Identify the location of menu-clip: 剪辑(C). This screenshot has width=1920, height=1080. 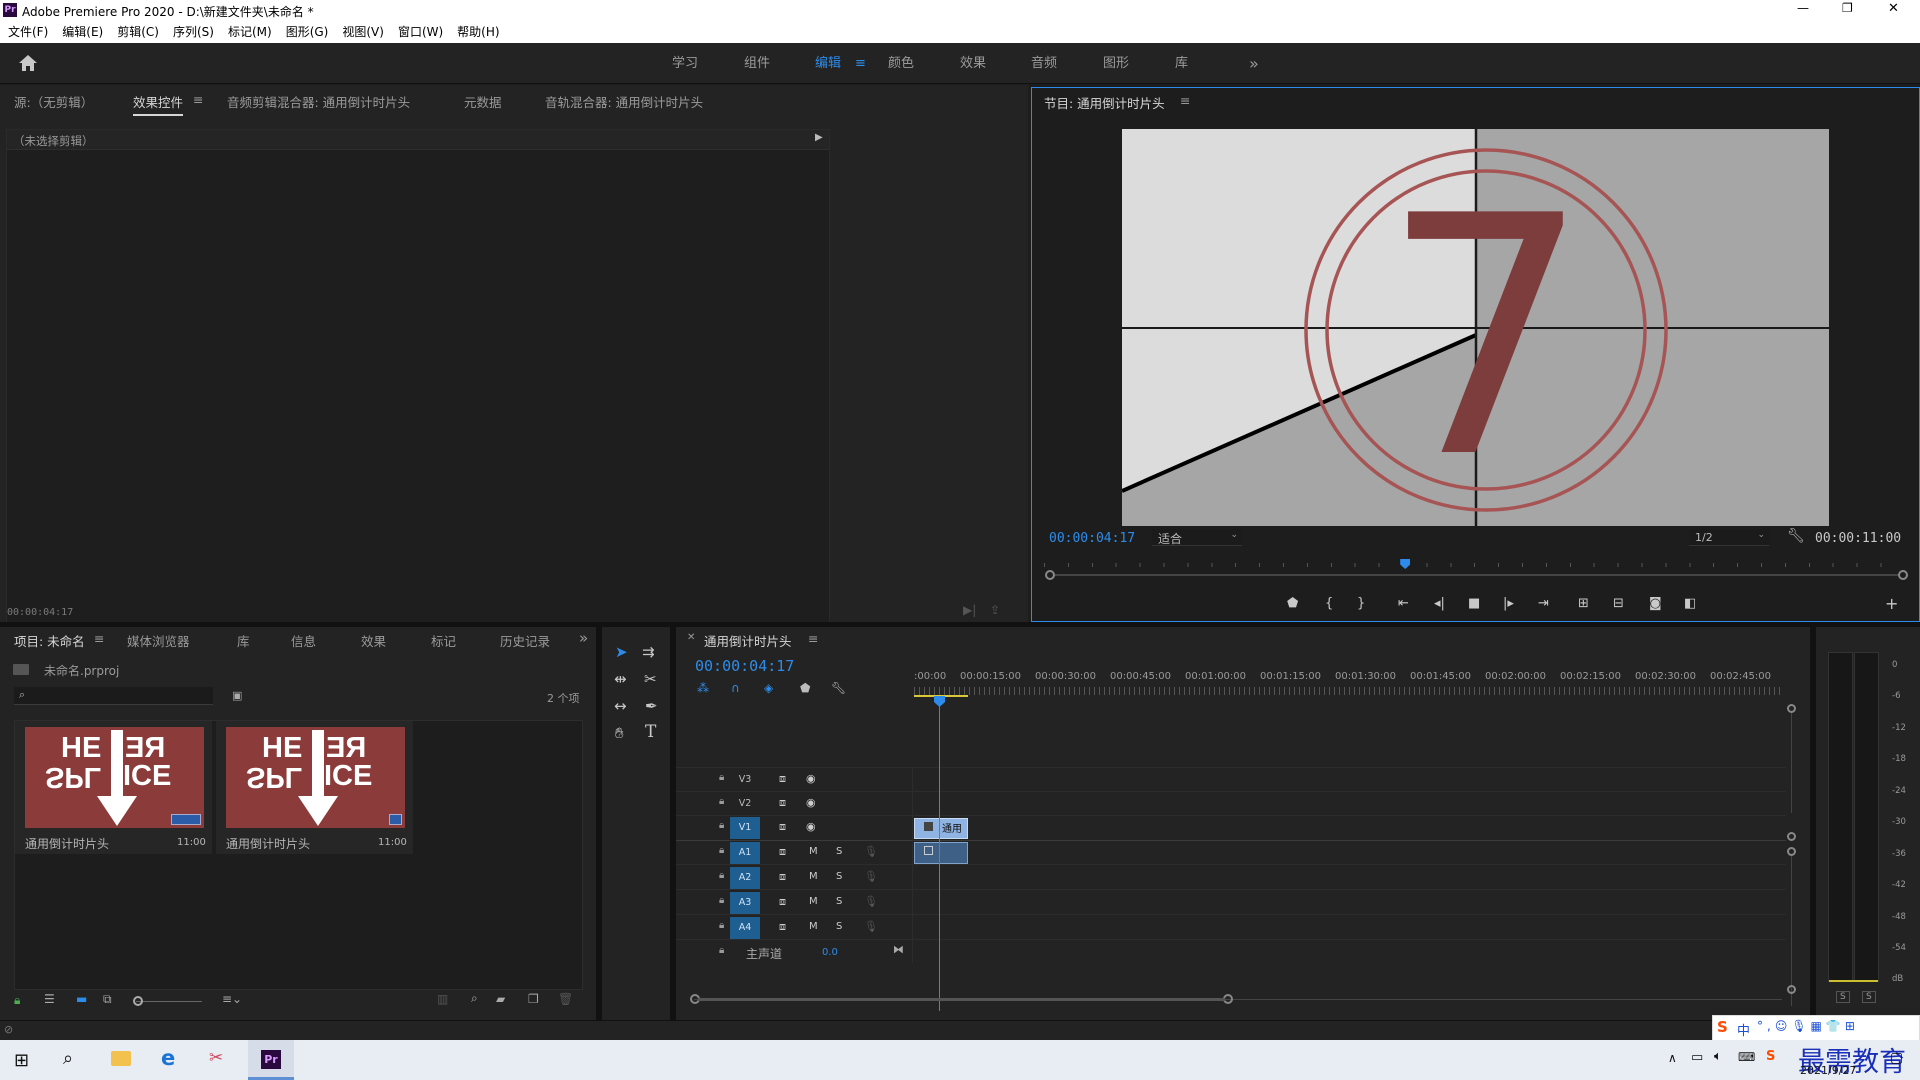
(138, 32).